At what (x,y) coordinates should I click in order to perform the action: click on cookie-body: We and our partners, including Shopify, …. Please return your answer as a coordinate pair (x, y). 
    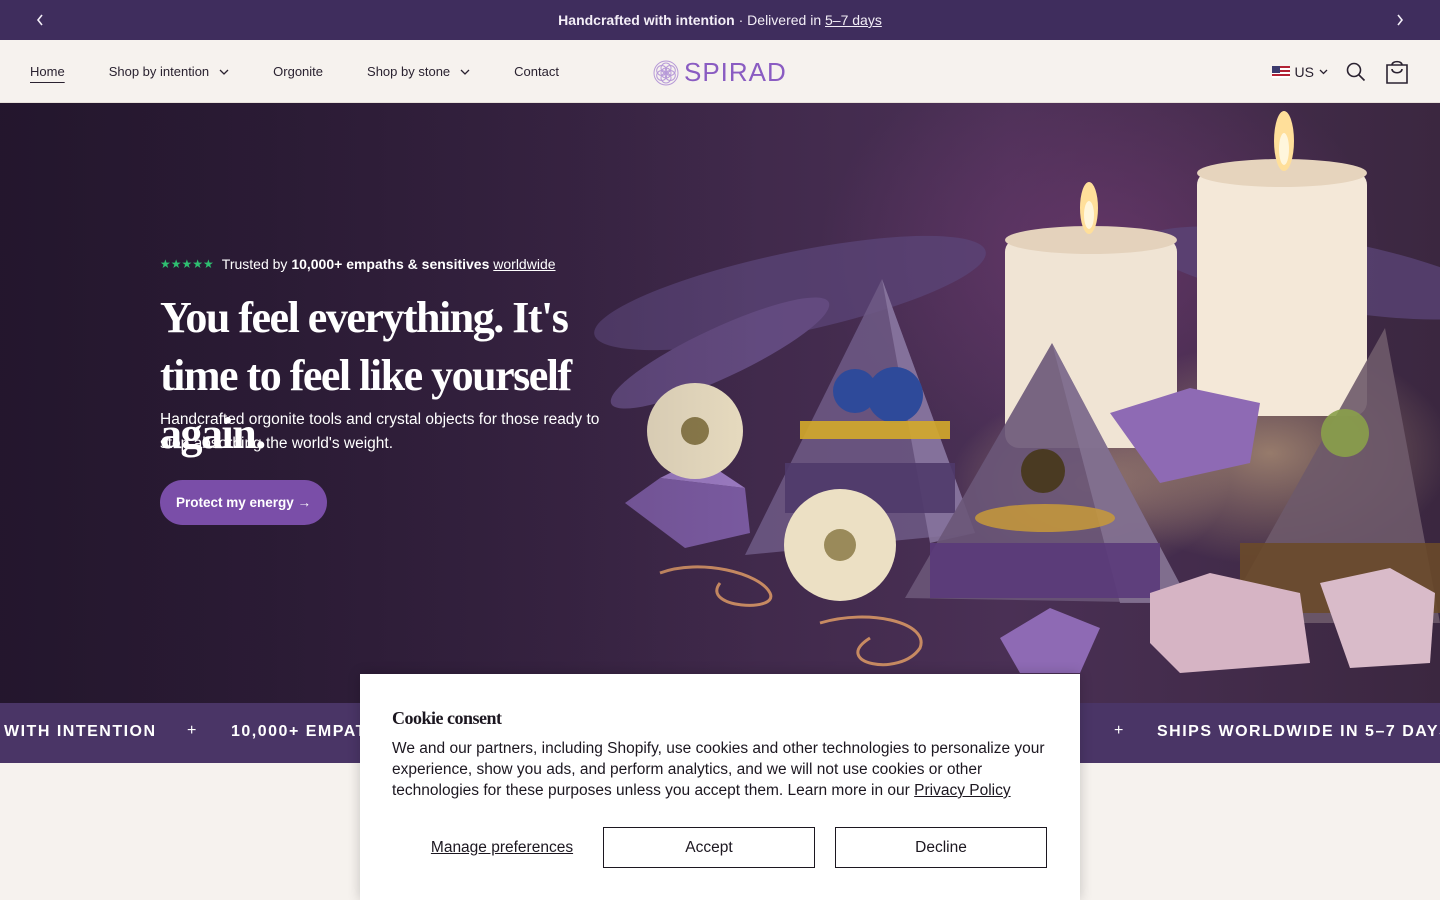
    Looking at the image, I should click on (722, 769).